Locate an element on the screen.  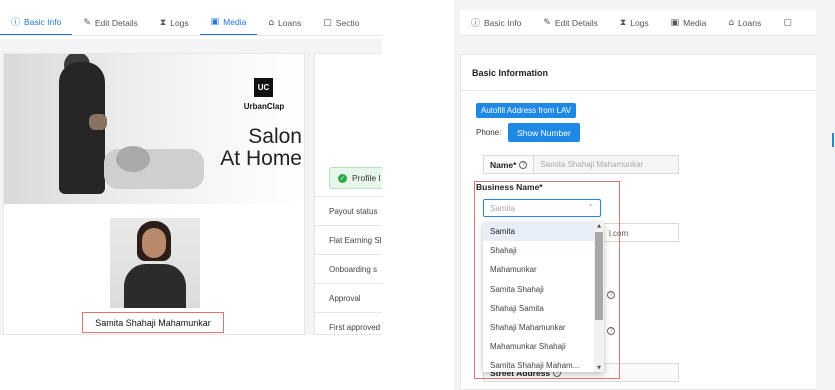
check-circle-icon: ✓ is located at coordinates (342, 178).